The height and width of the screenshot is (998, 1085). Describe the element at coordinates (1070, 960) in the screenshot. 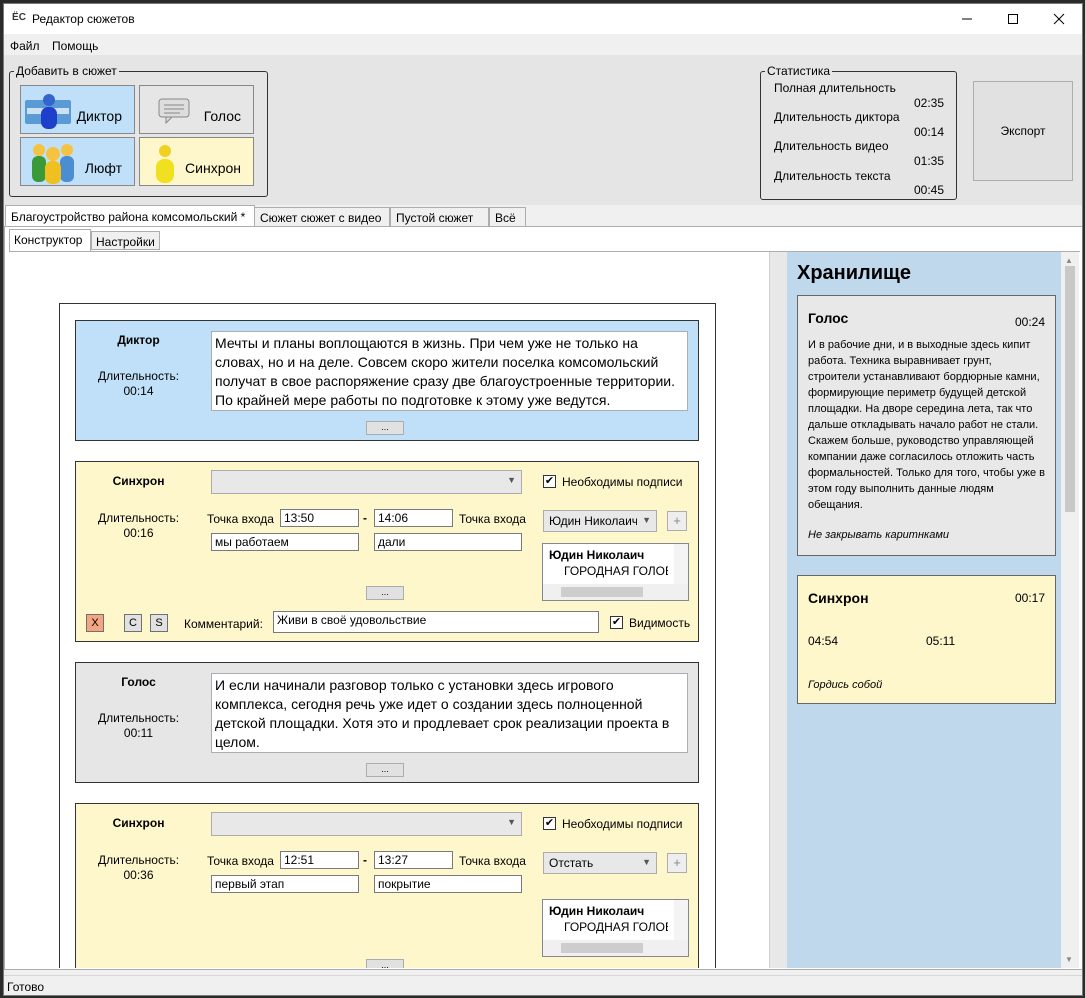

I see `scroll-down-icon: ▼` at that location.